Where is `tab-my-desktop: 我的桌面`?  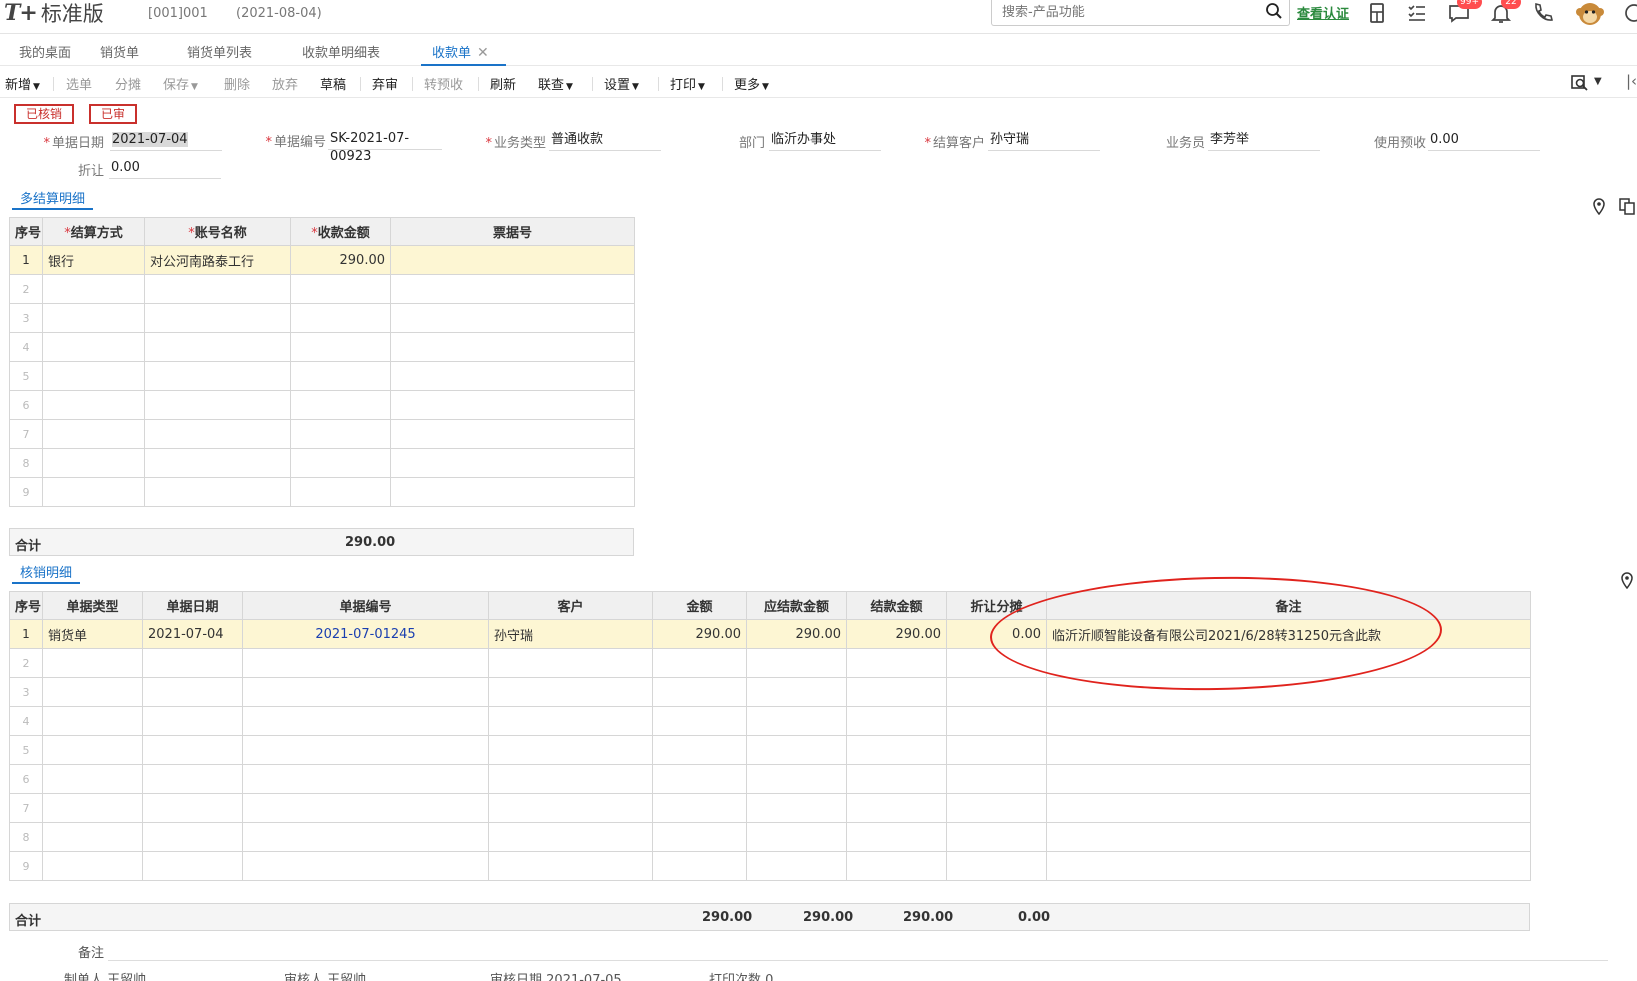 tab-my-desktop: 我的桌面 is located at coordinates (45, 54).